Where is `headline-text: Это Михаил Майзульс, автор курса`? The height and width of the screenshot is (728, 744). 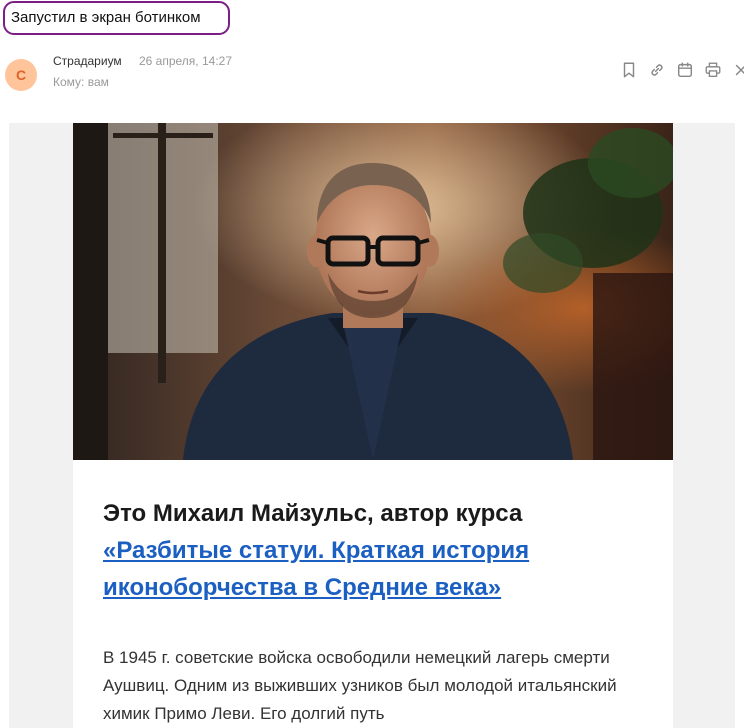 headline-text: Это Михаил Майзульс, автор курса is located at coordinates (313, 513).